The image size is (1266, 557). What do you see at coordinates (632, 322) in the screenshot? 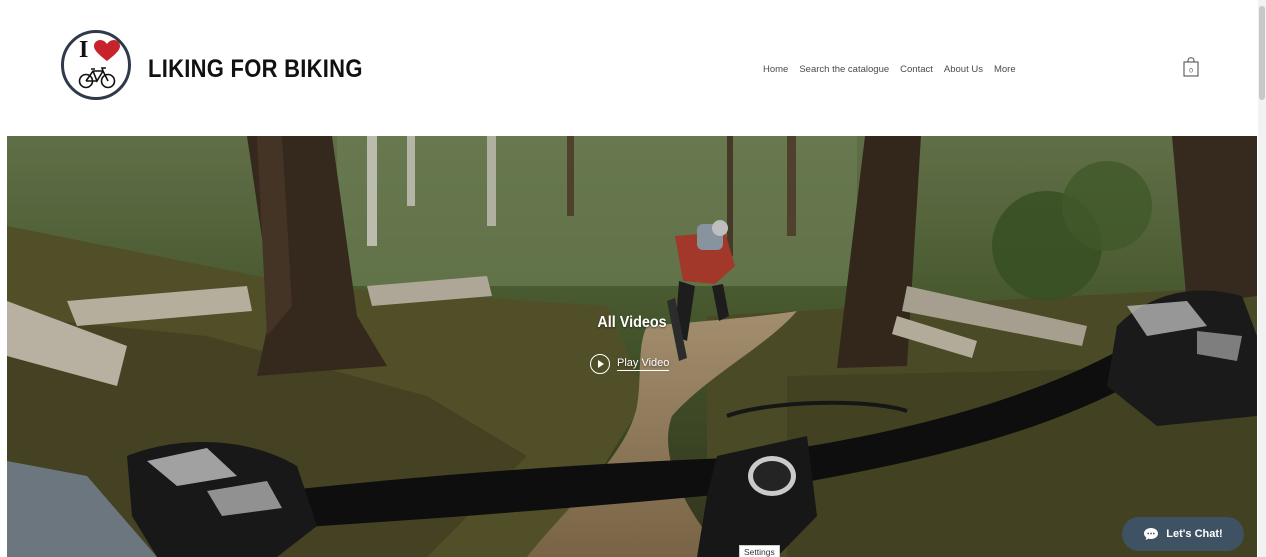
I see `hero-title: All Videos` at bounding box center [632, 322].